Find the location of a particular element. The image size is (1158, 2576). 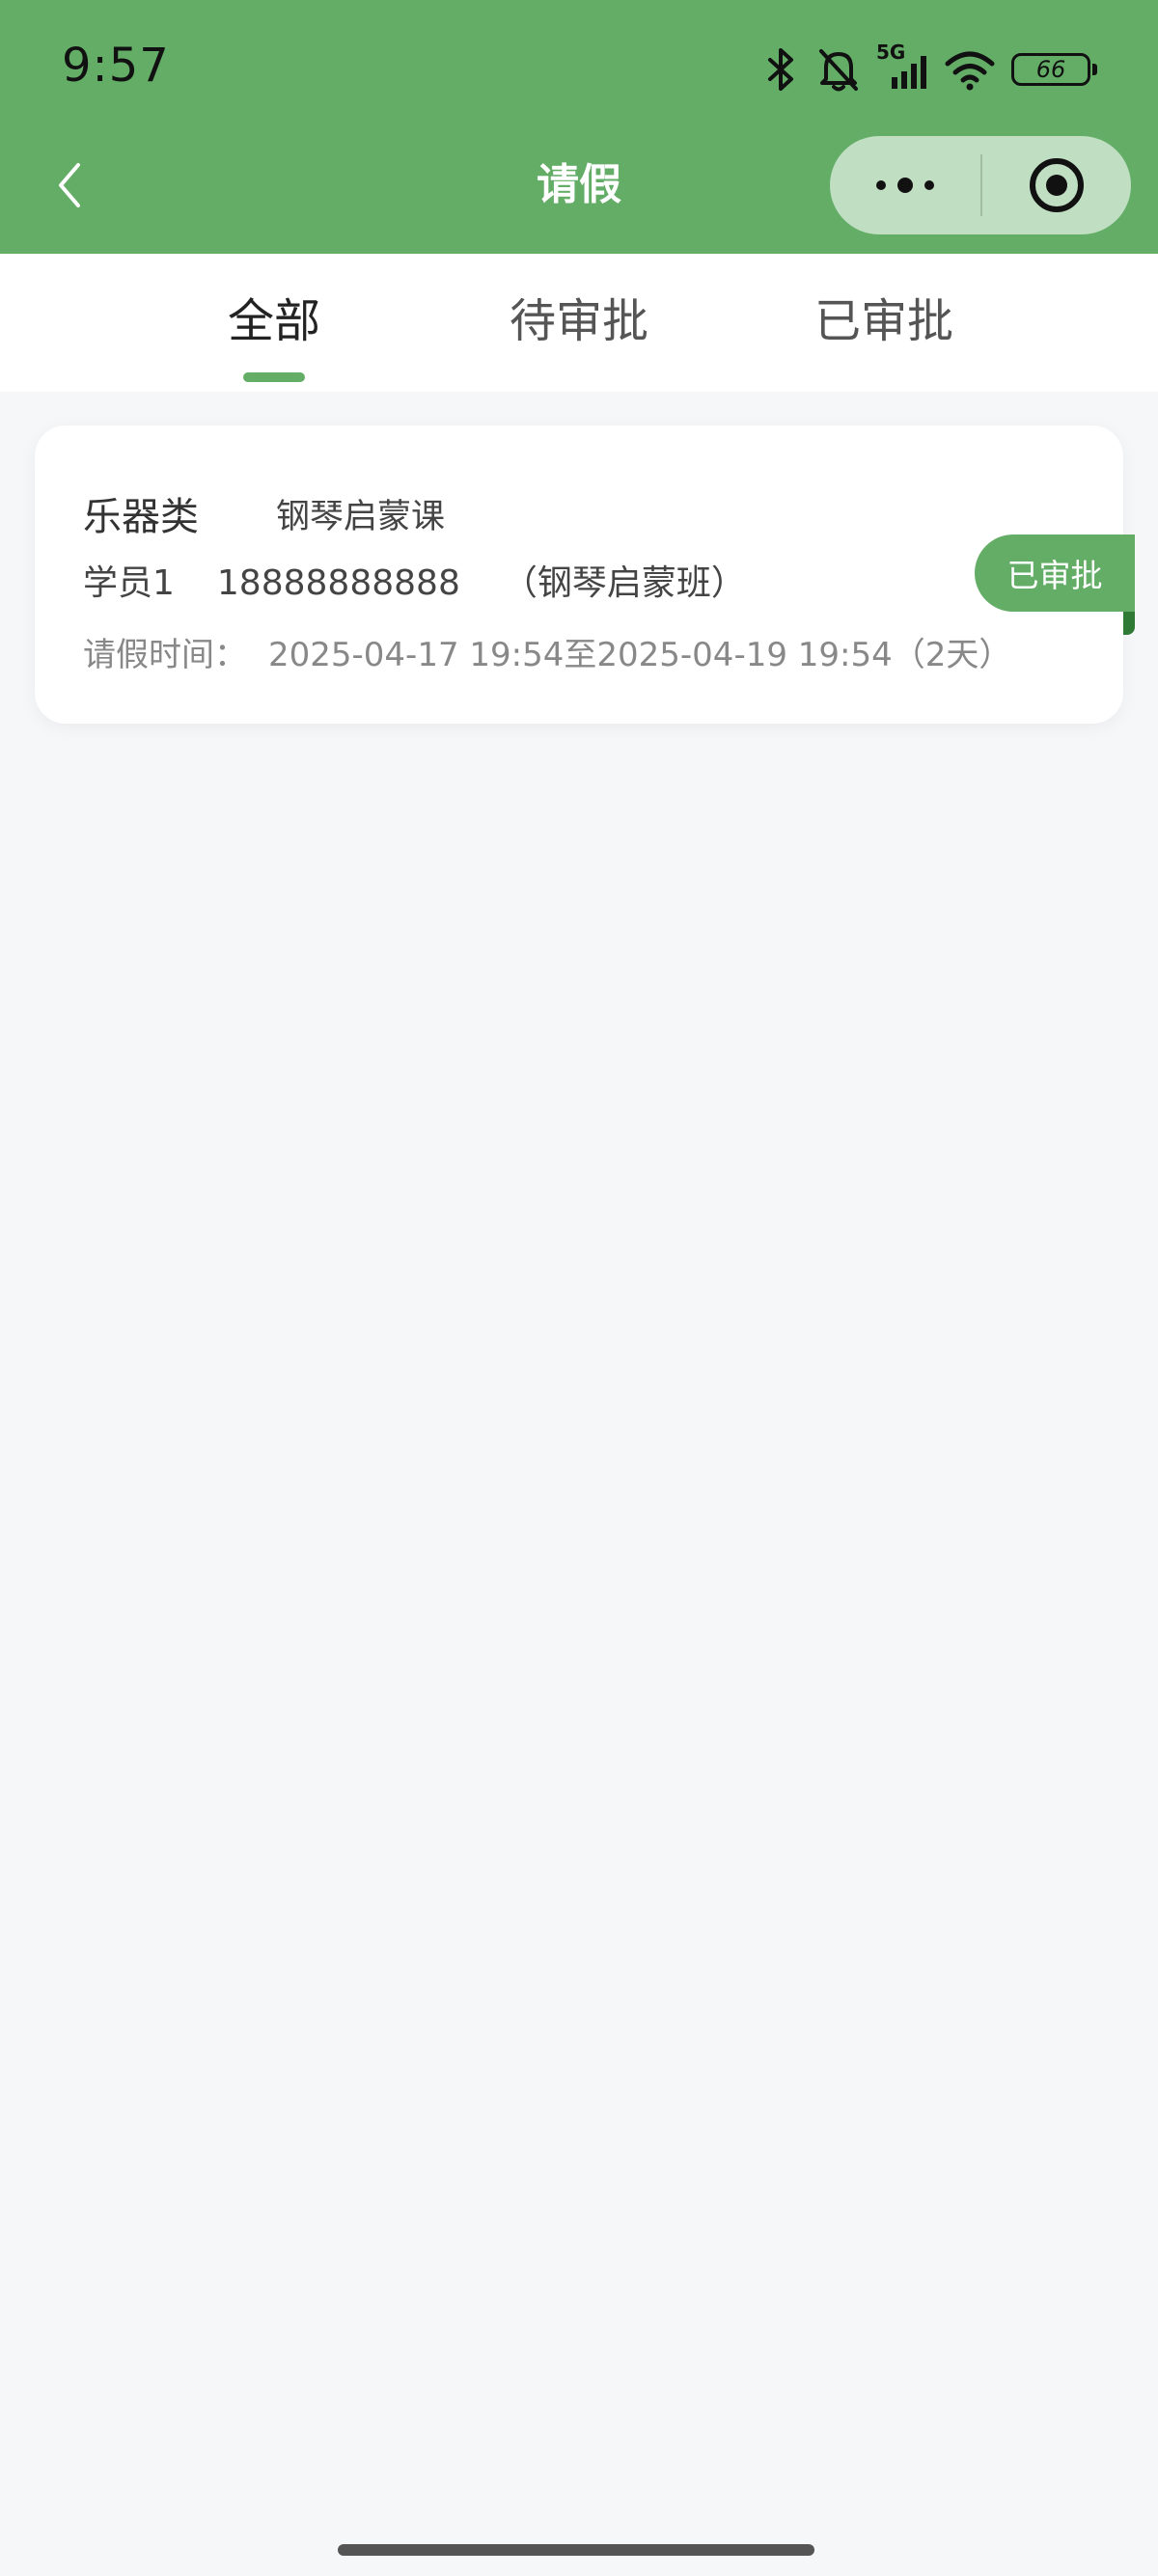

class-name: （钢琴启蒙班） is located at coordinates (624, 583).